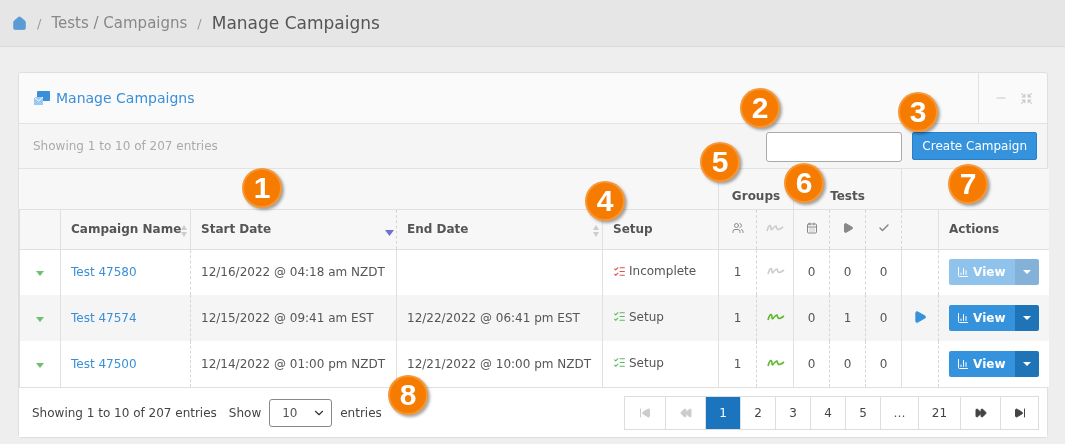 The image size is (1065, 444). I want to click on search-field, so click(834, 147).